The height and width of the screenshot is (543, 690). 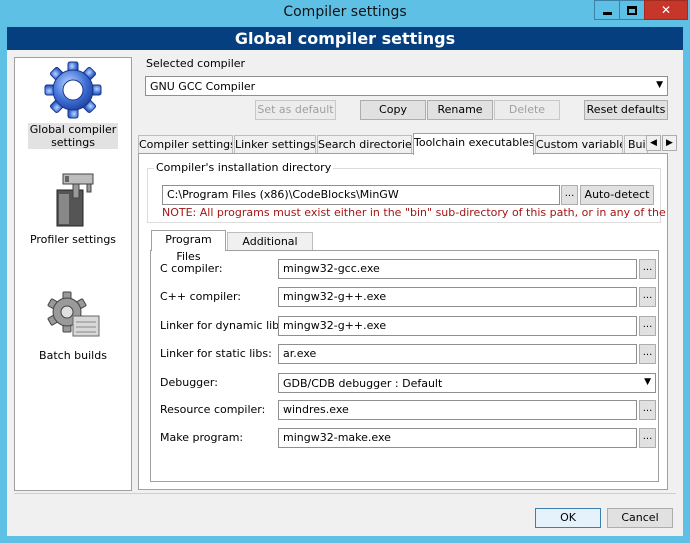 I want to click on cpp-compiler-input: mingw32-g++.exe, so click(x=457, y=297).